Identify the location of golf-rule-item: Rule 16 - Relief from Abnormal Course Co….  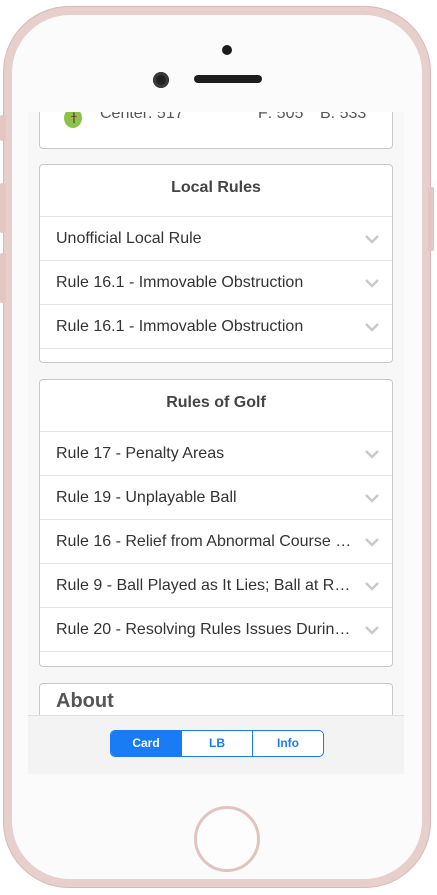
(216, 542).